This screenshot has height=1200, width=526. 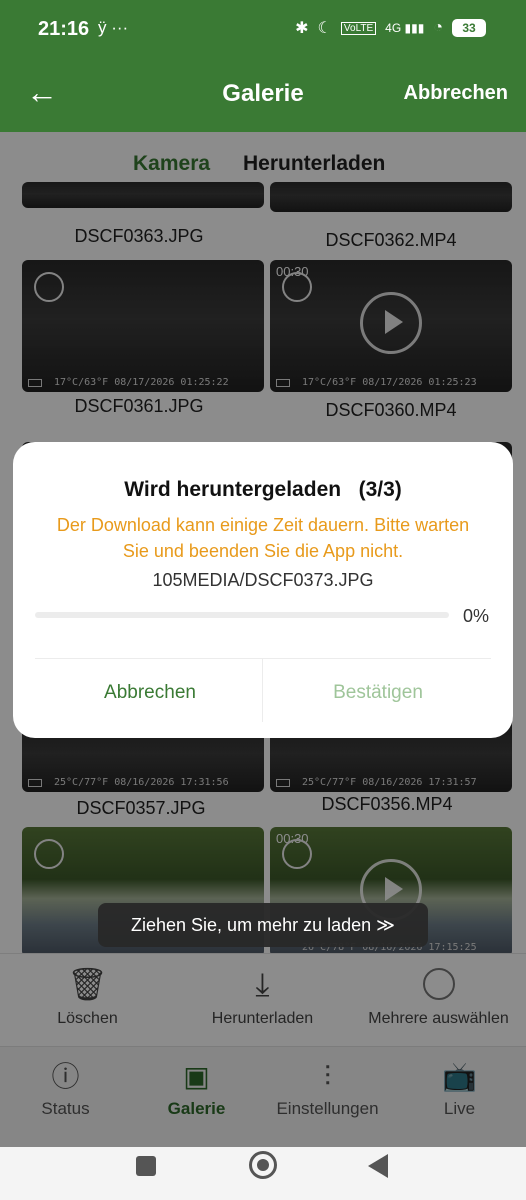 What do you see at coordinates (456, 93) in the screenshot?
I see `header-cancel-button: Abbrechen` at bounding box center [456, 93].